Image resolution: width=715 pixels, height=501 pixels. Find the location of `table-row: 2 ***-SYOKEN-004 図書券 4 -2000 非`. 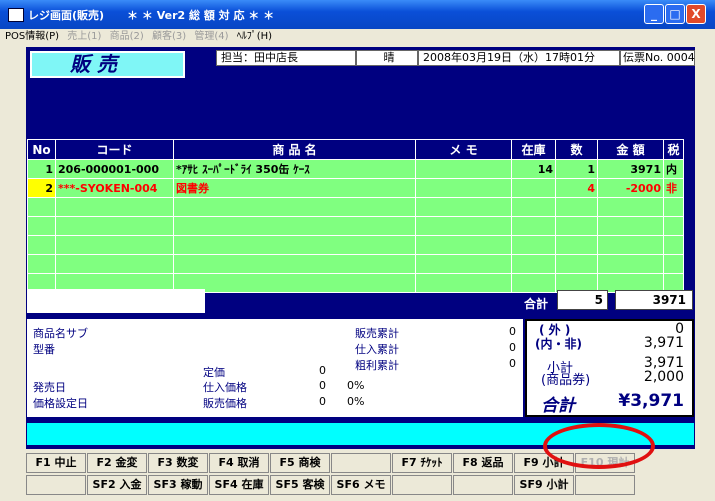

table-row: 2 ***-SYOKEN-004 図書券 4 -2000 非 is located at coordinates (355, 188).